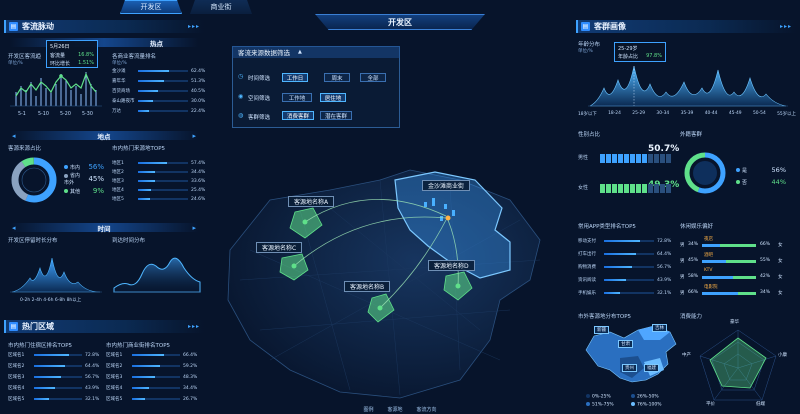  Describe the element at coordinates (152, 366) in the screenshot. I see `rank-row: 区域名2 59.2%` at that location.